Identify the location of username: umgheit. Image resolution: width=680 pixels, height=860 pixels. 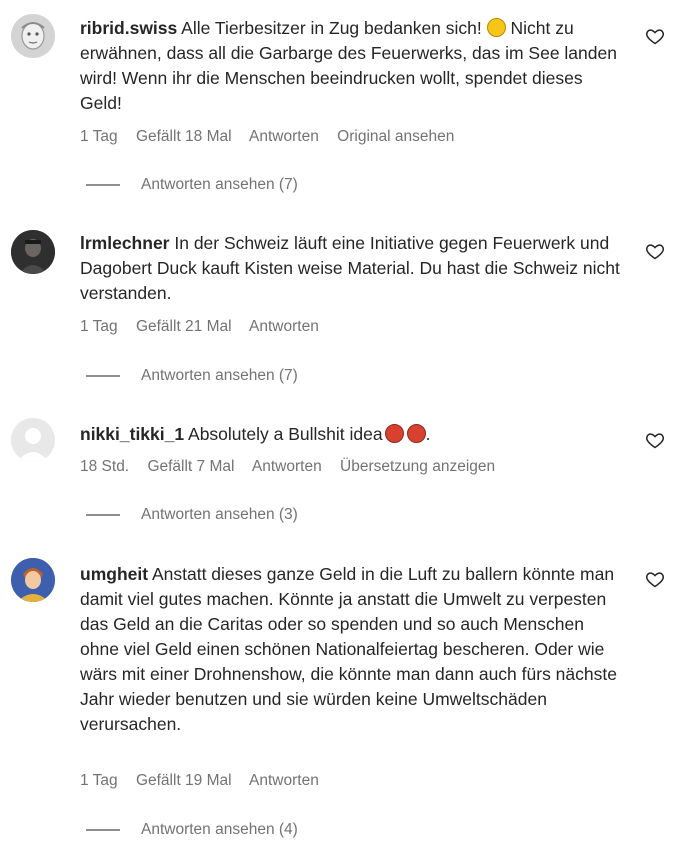
(114, 574).